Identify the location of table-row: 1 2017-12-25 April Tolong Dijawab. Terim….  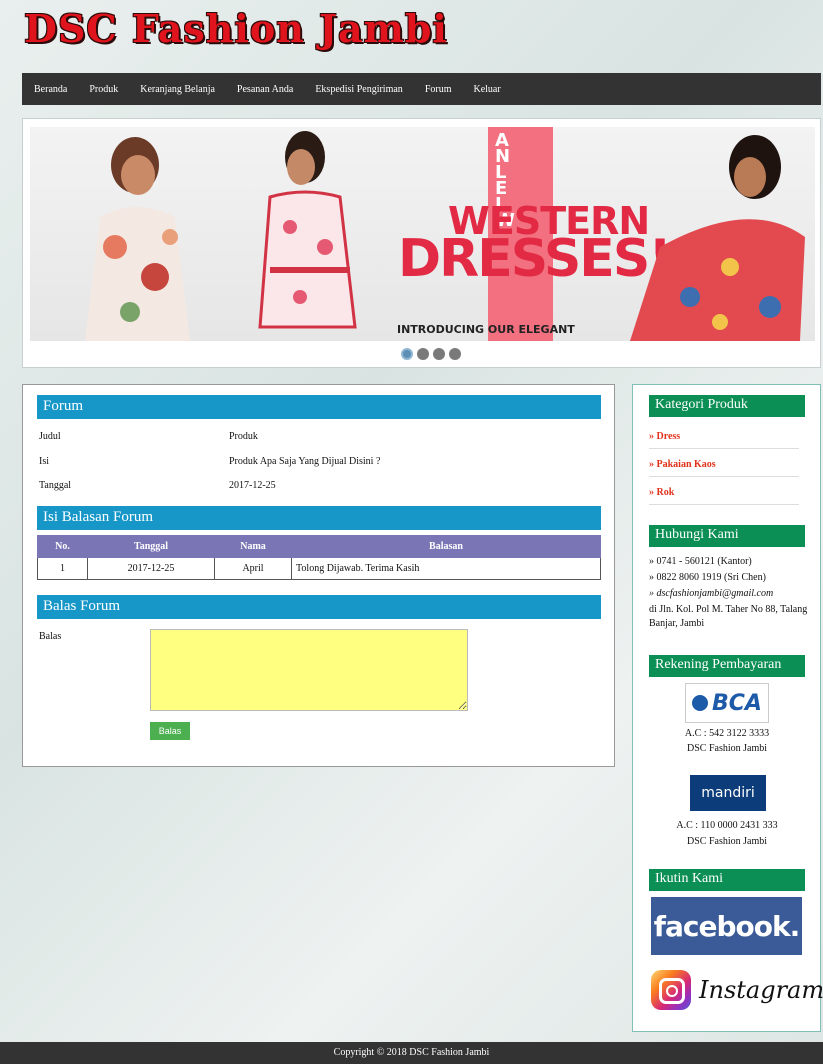
(319, 568).